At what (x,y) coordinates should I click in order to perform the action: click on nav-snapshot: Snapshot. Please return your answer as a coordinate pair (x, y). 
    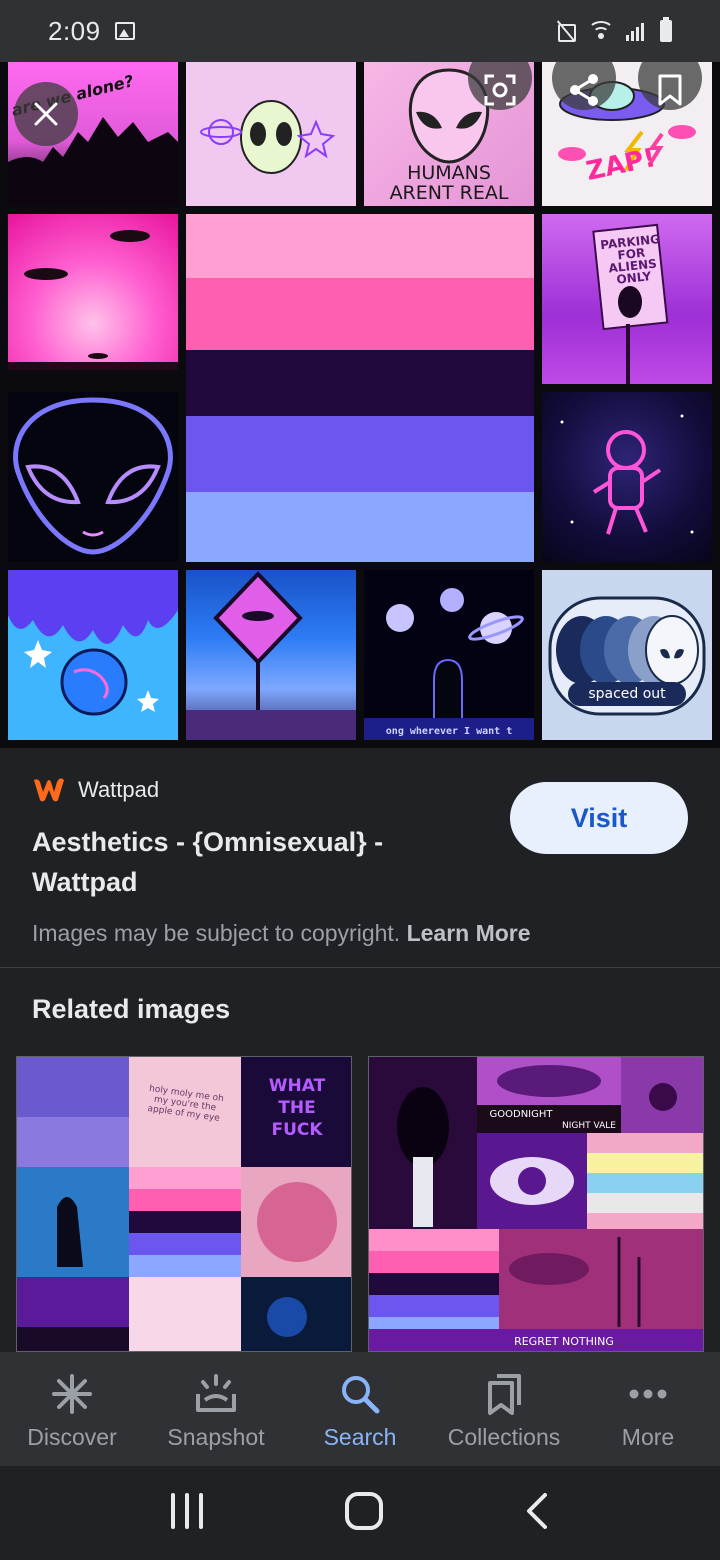
    Looking at the image, I should click on (216, 1409).